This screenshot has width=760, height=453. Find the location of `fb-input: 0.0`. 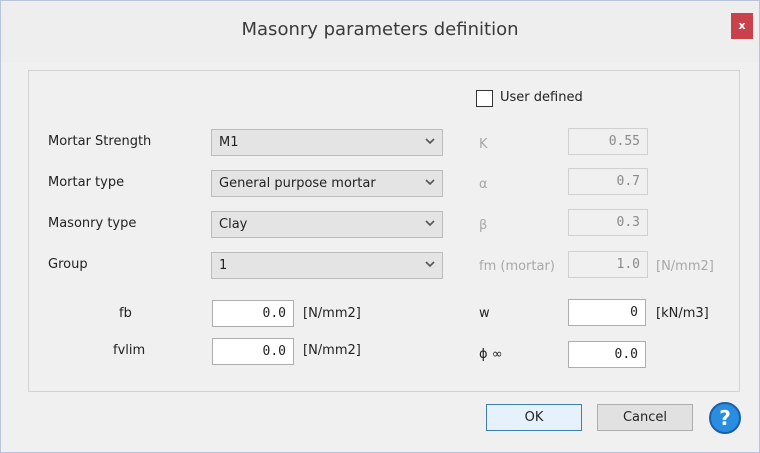

fb-input: 0.0 is located at coordinates (253, 313).